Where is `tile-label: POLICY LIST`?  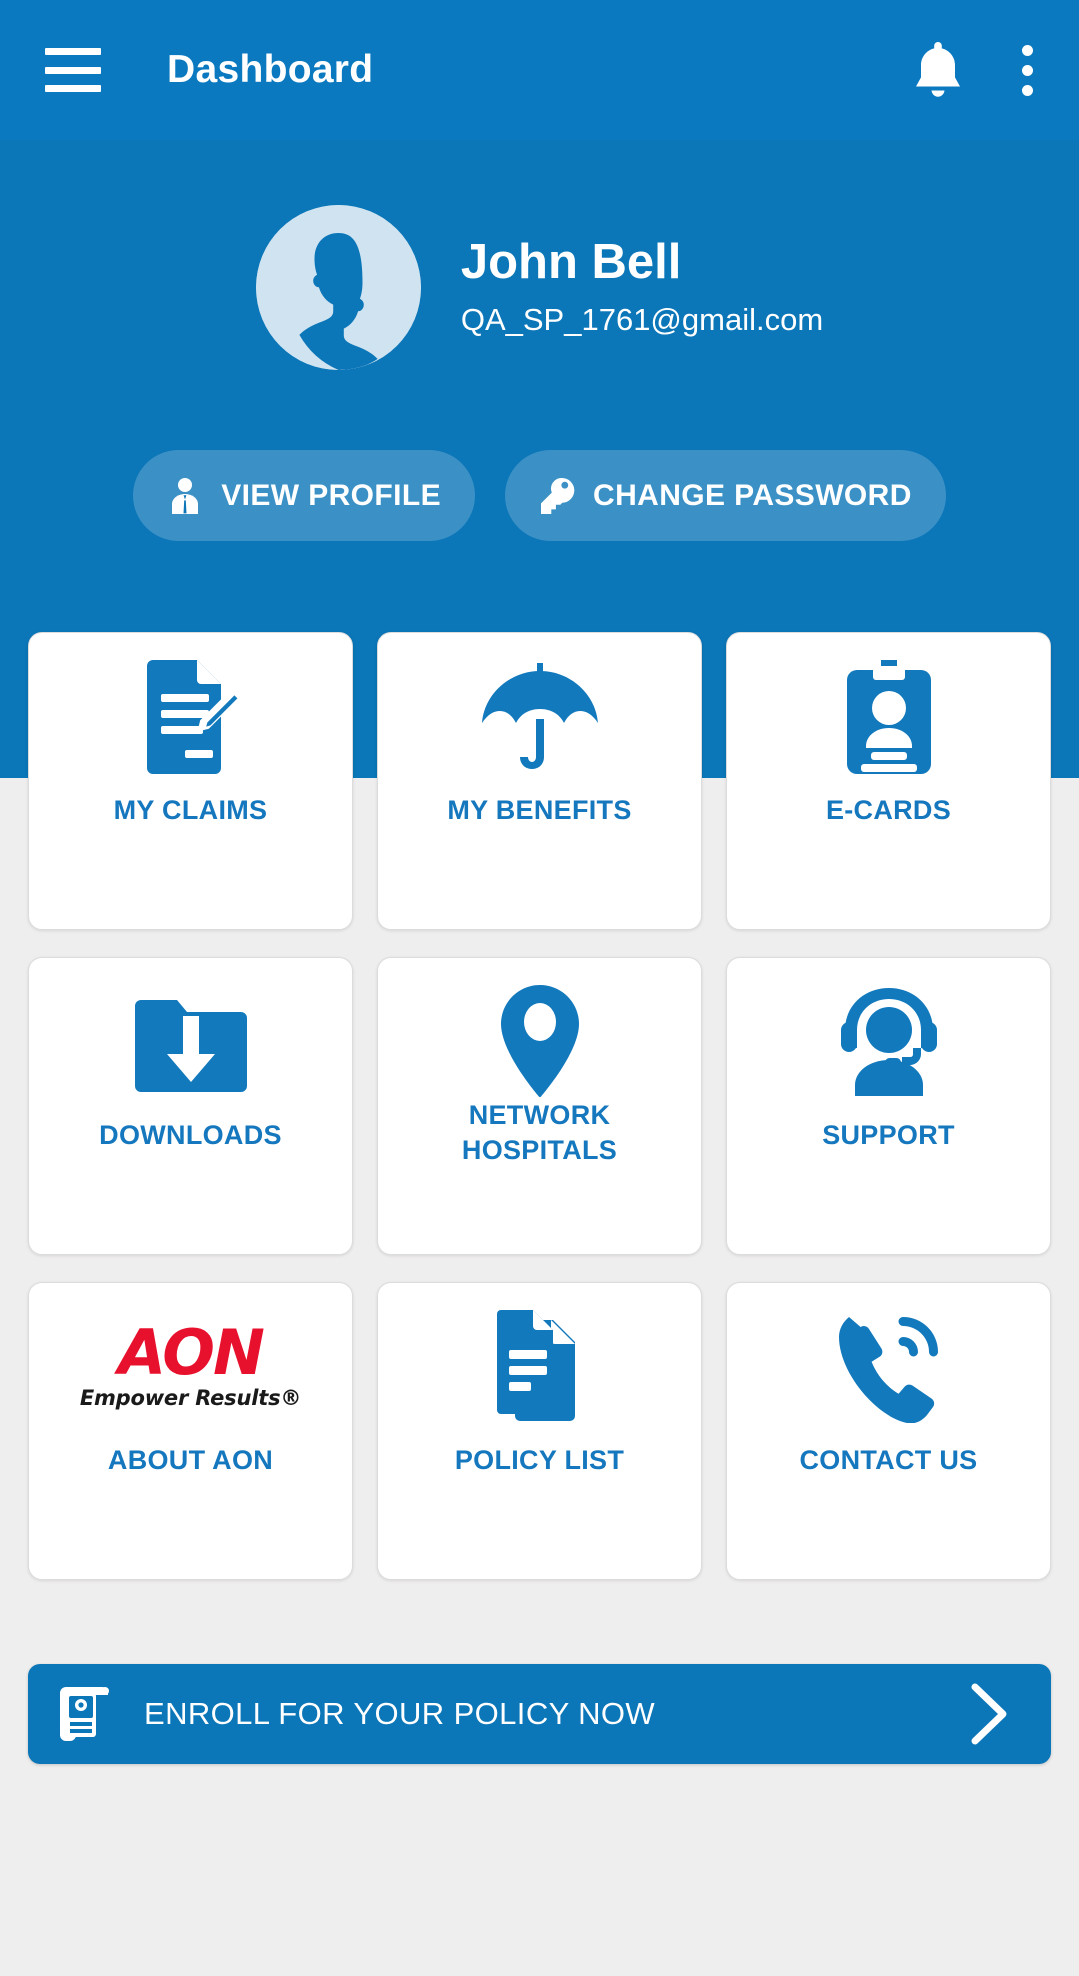 tile-label: POLICY LIST is located at coordinates (539, 1460).